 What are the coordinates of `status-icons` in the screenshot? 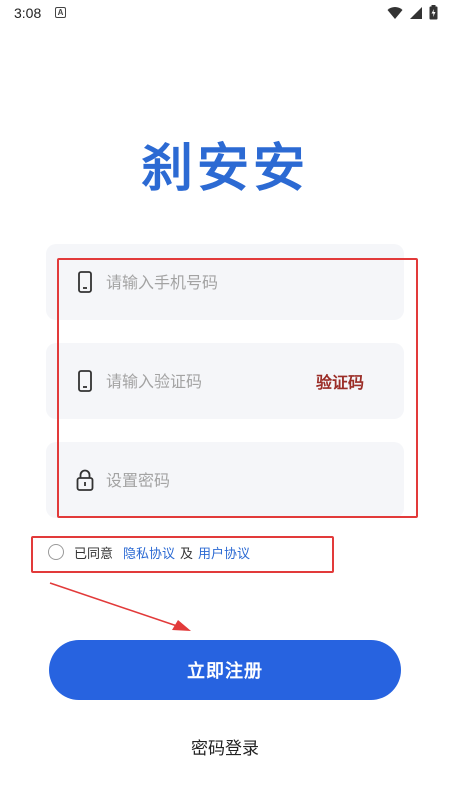 It's located at (412, 12).